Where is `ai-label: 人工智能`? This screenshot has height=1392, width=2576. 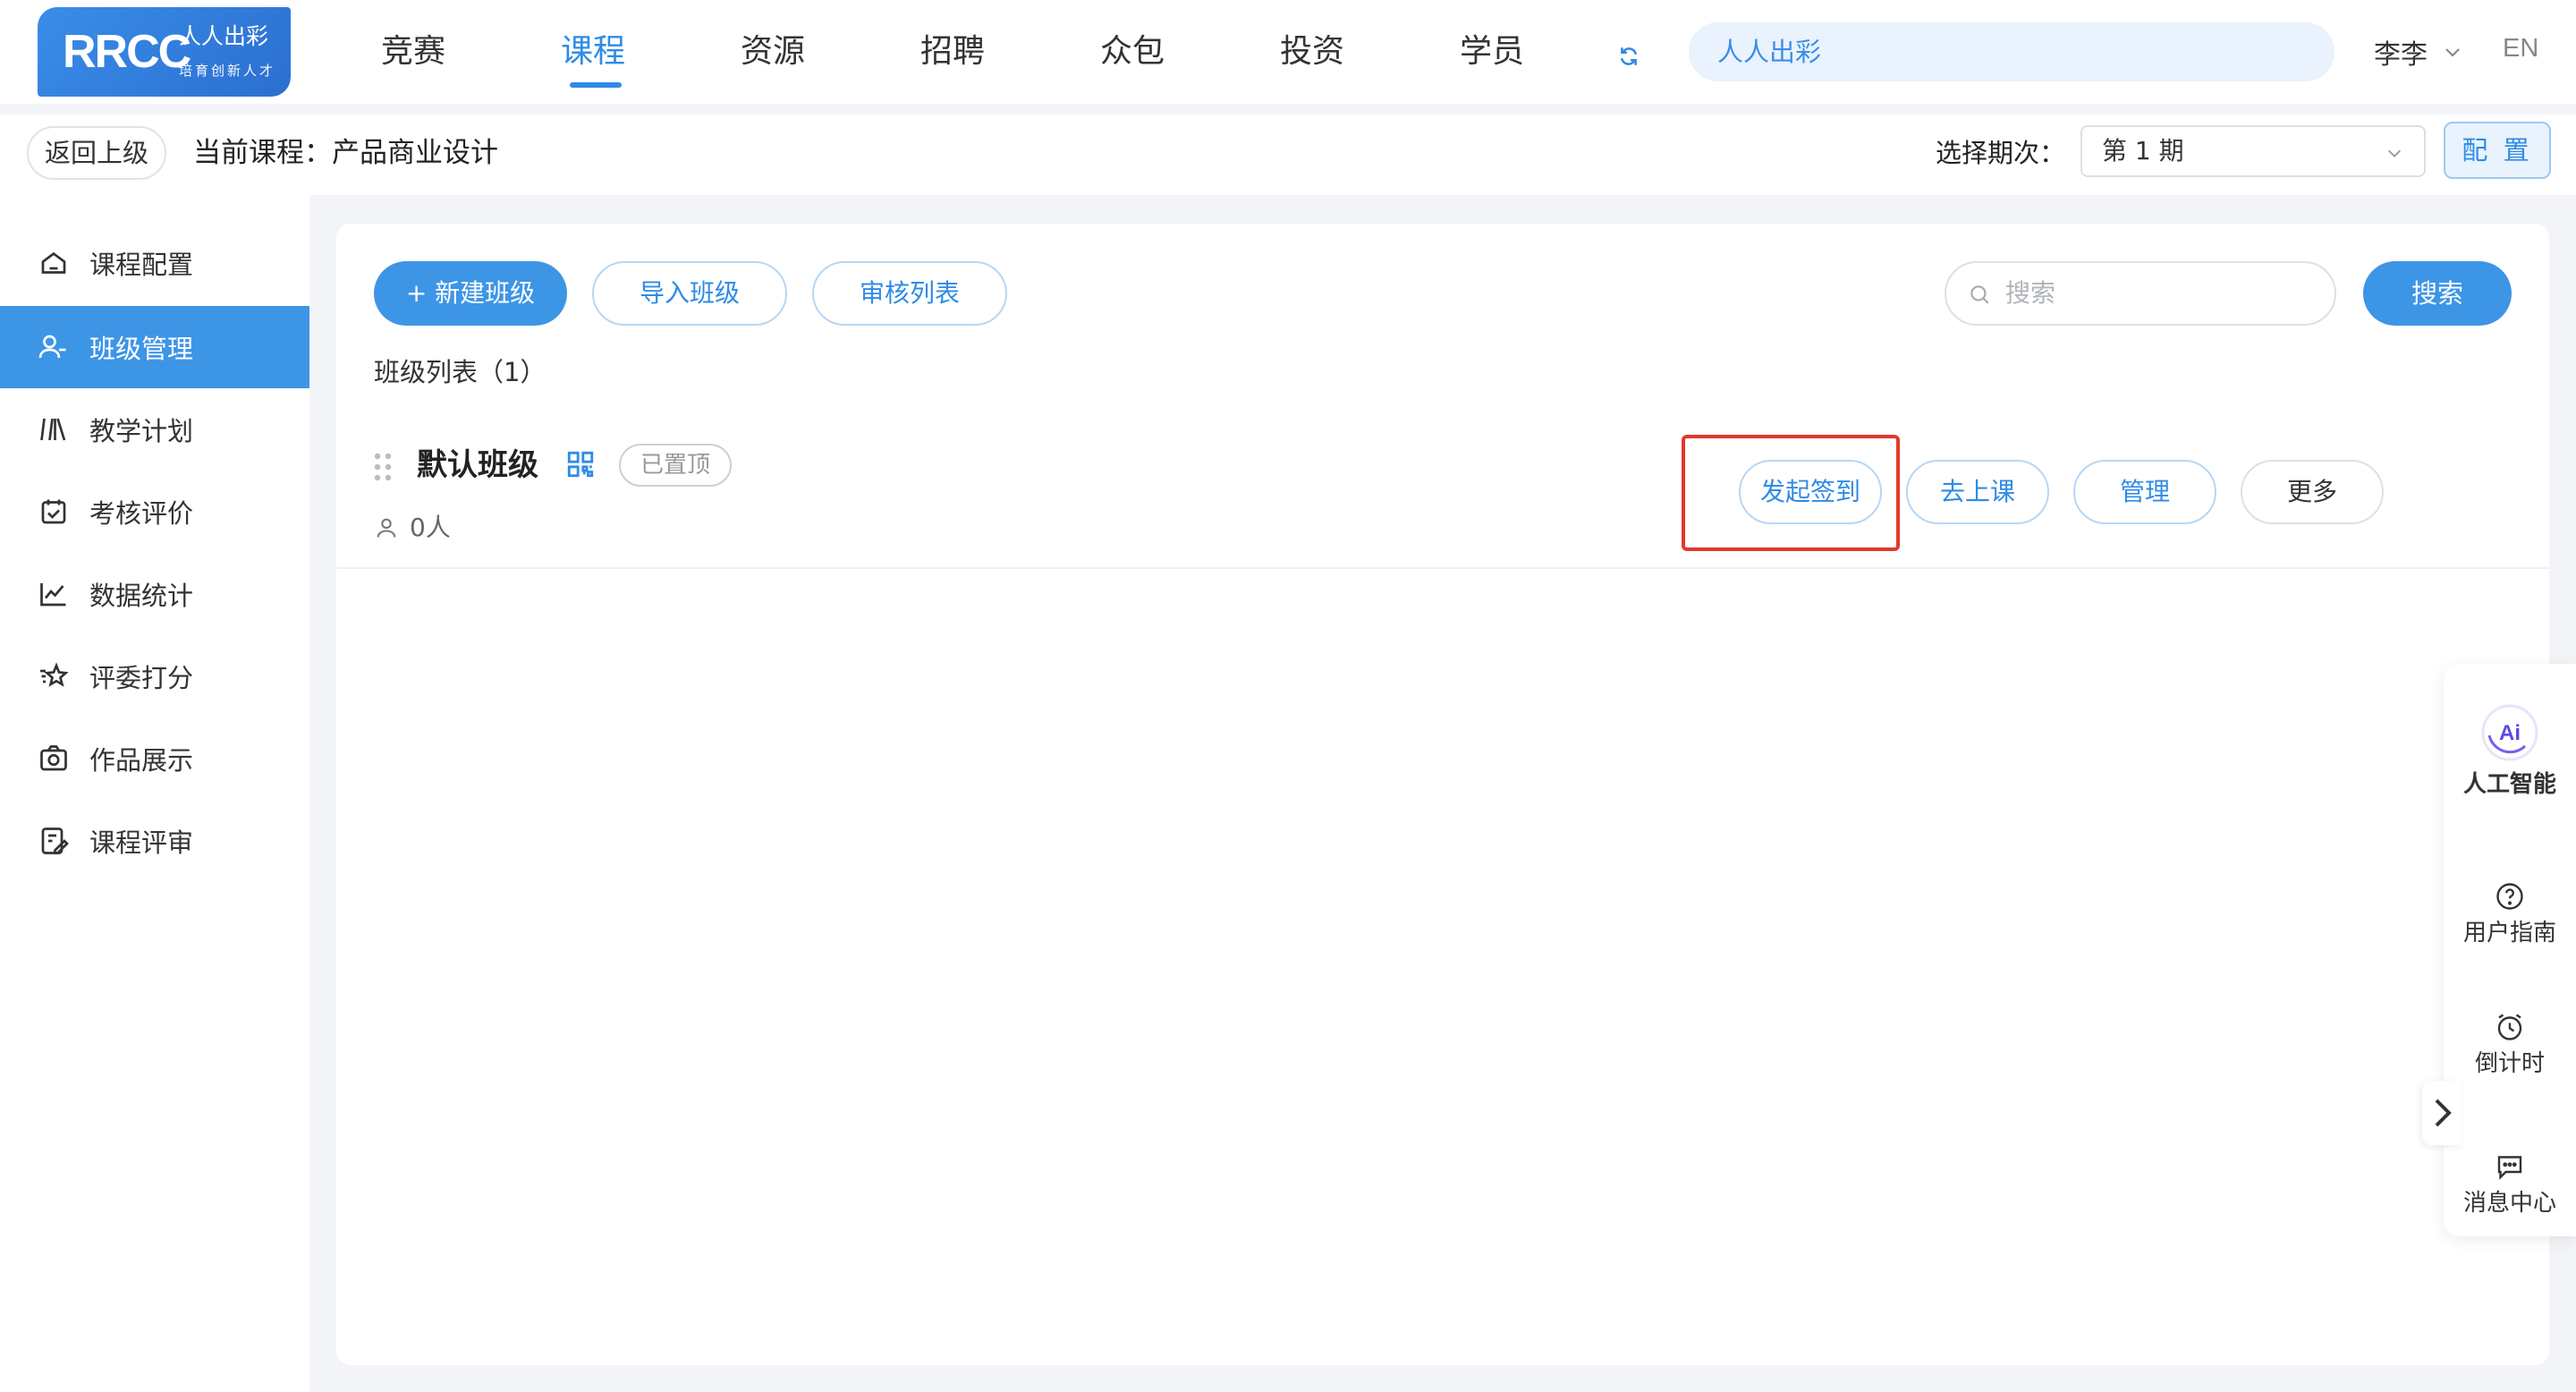
ai-label: 人工智能 is located at coordinates (2509, 784).